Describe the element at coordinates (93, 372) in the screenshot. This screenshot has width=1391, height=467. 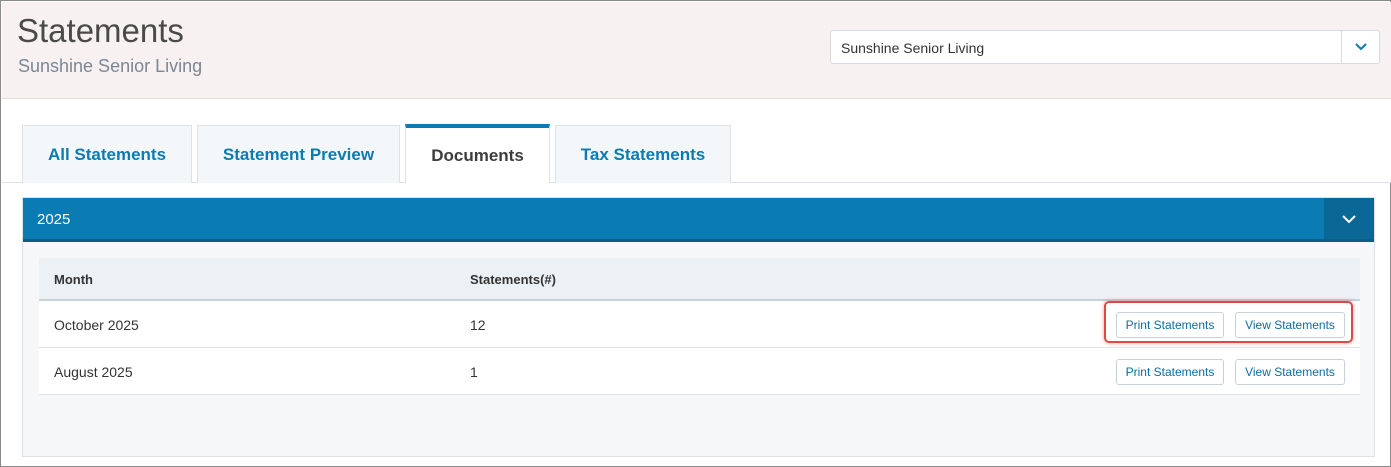
I see `row-month: August 2025` at that location.